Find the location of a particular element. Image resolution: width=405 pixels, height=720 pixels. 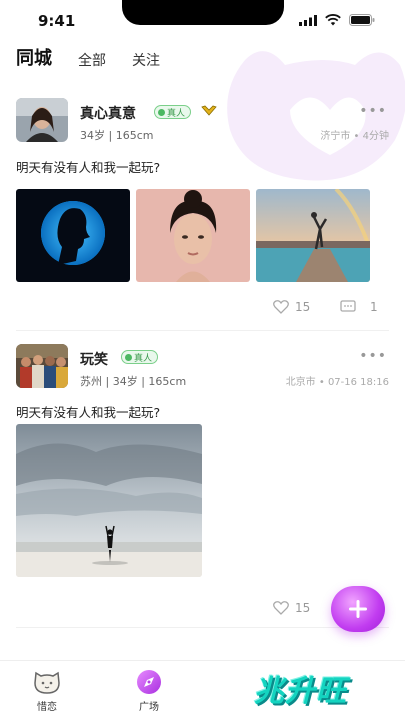

location-time: 北京市 • 07-16 18:16 is located at coordinates (337, 382).